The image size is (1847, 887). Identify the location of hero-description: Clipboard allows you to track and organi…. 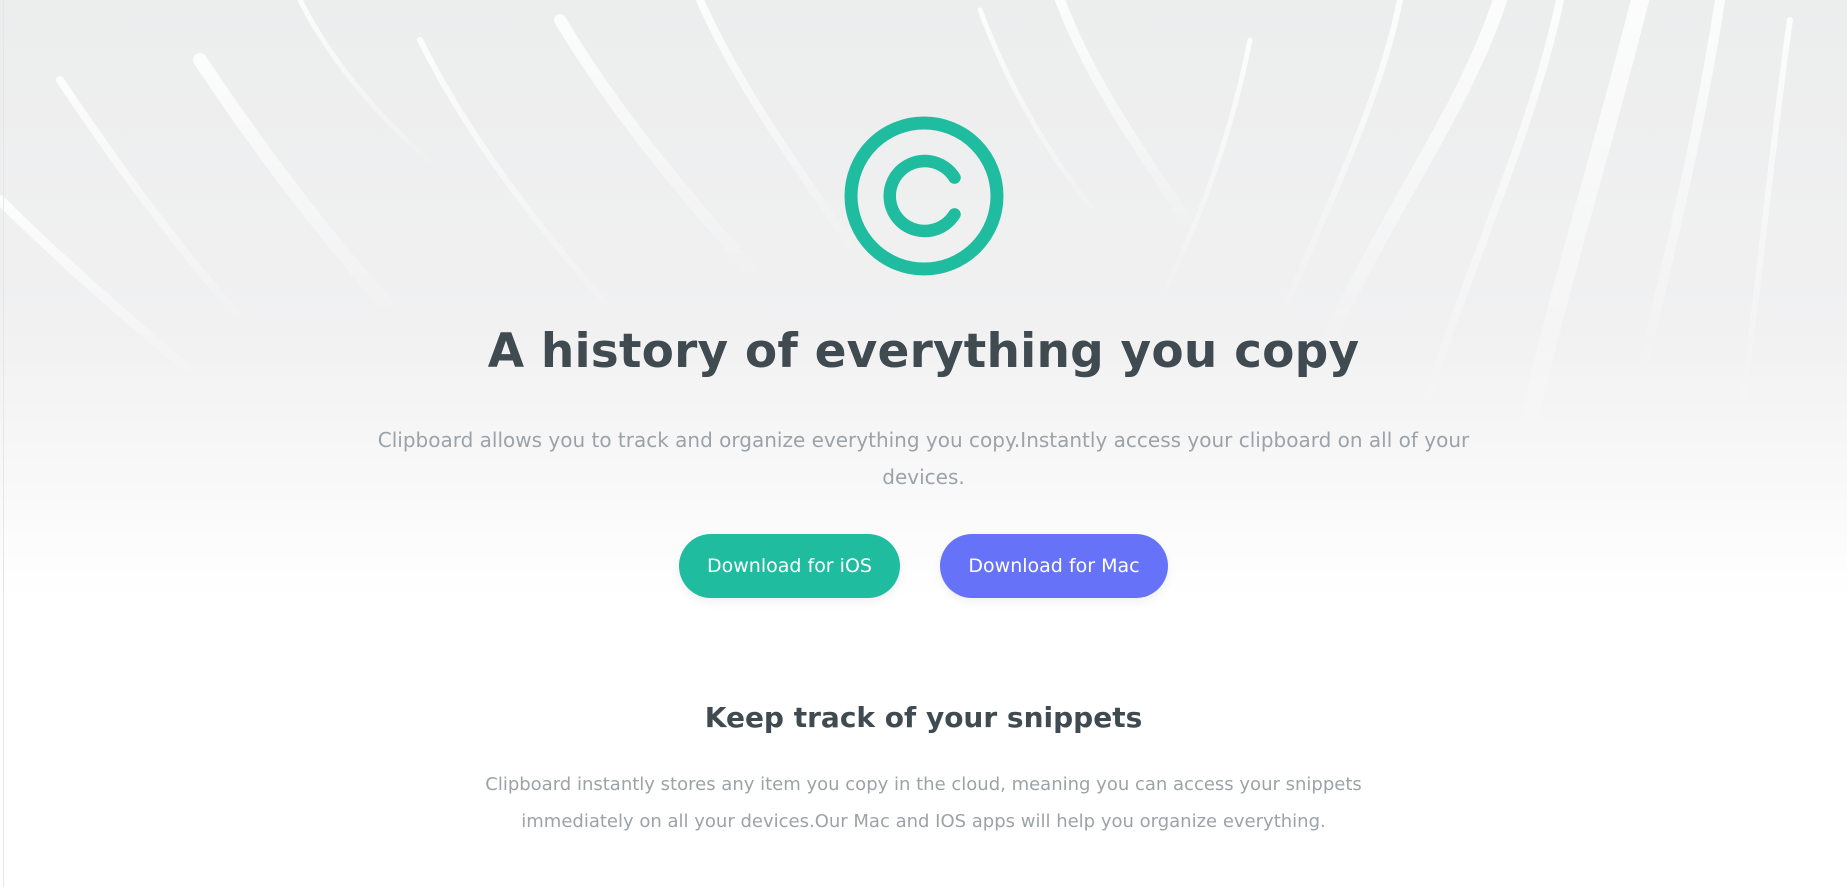
(923, 458).